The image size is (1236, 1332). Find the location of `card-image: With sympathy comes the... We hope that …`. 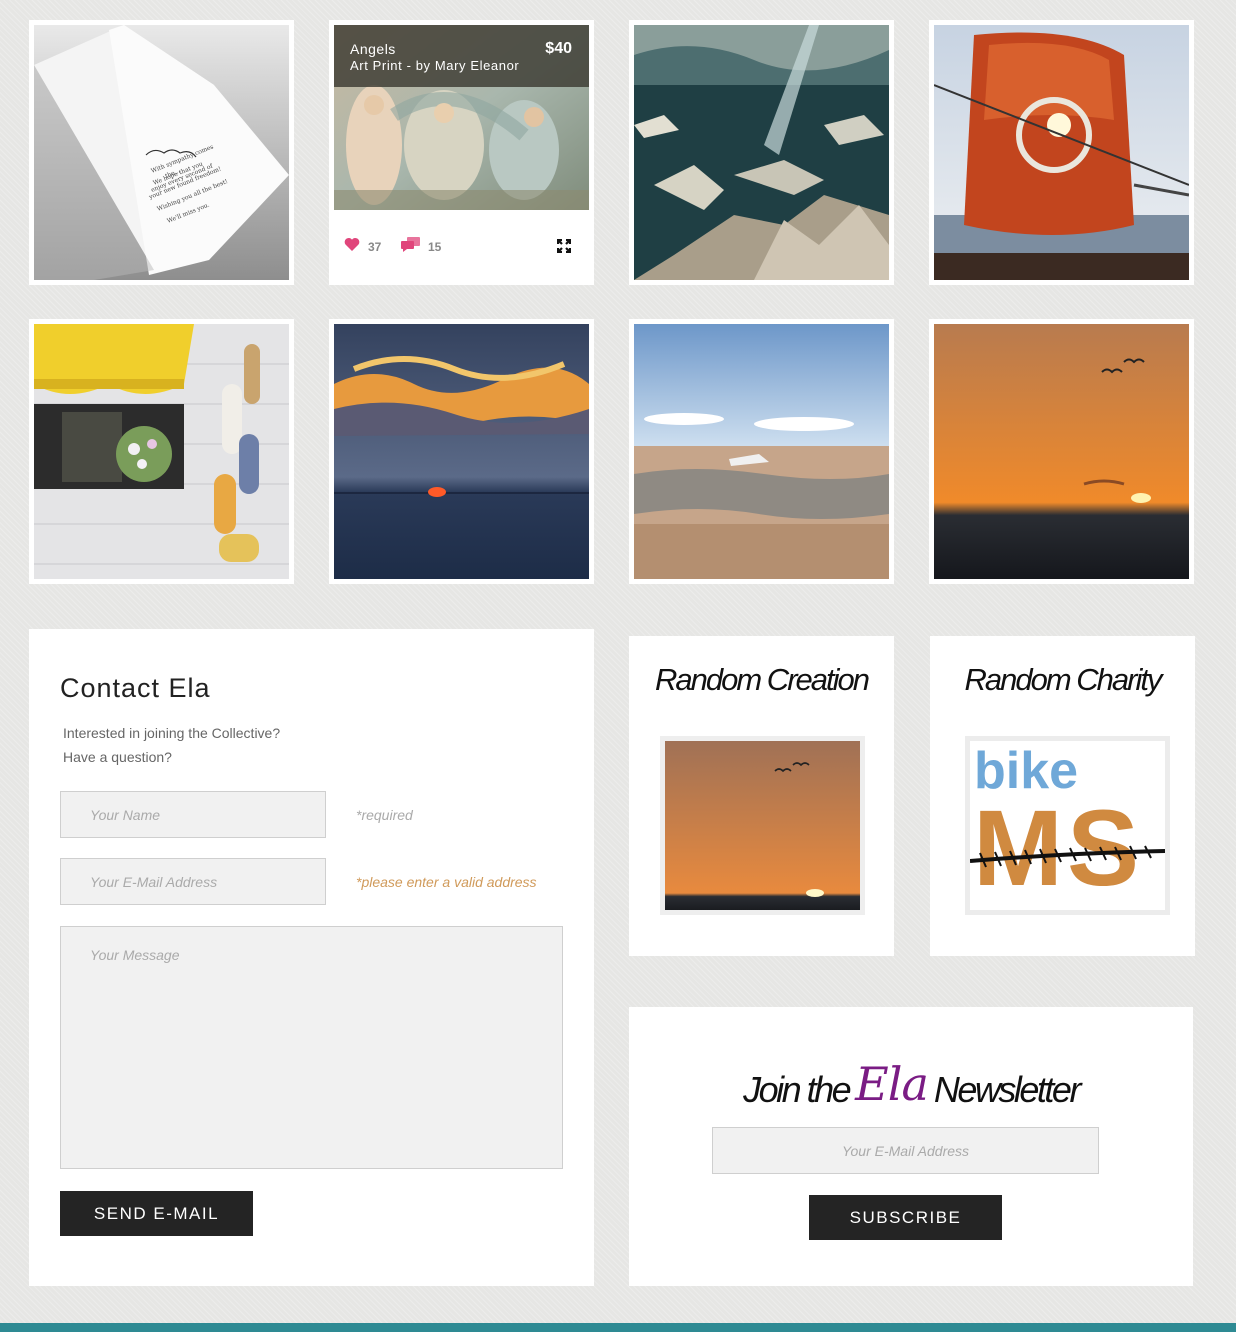

card-image: With sympathy comes the... We hope that … is located at coordinates (161, 152).